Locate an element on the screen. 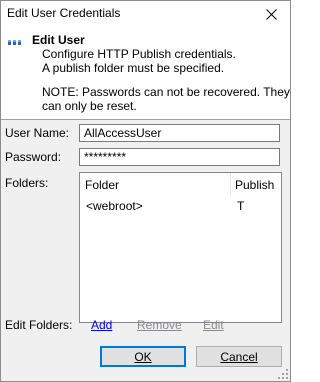 The height and width of the screenshot is (382, 320). close-button is located at coordinates (271, 14).